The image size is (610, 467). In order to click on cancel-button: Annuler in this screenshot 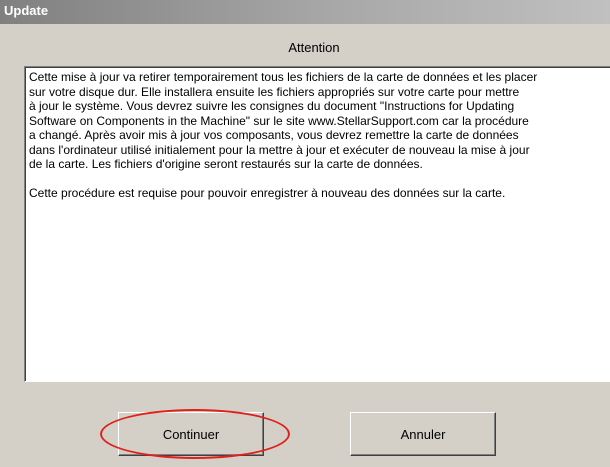, I will do `click(423, 434)`.